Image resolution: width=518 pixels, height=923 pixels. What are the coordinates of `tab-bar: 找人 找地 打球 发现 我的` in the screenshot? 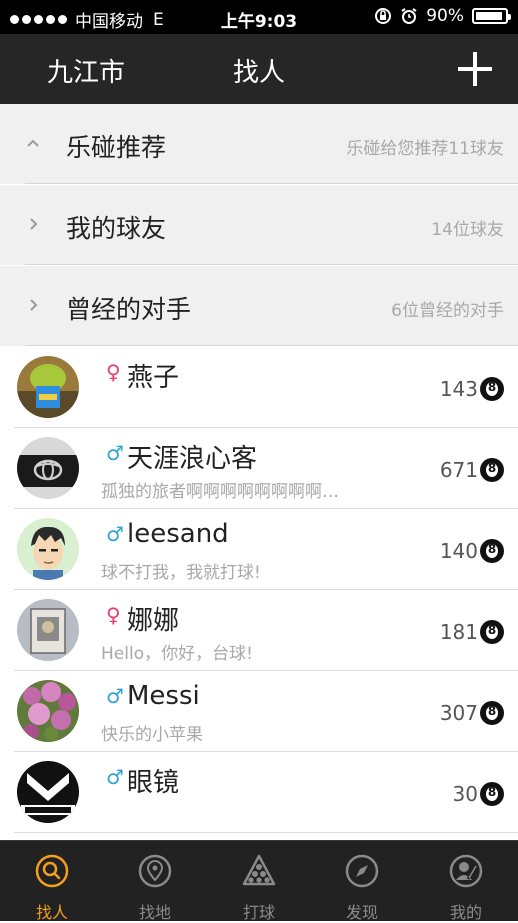 It's located at (259, 881).